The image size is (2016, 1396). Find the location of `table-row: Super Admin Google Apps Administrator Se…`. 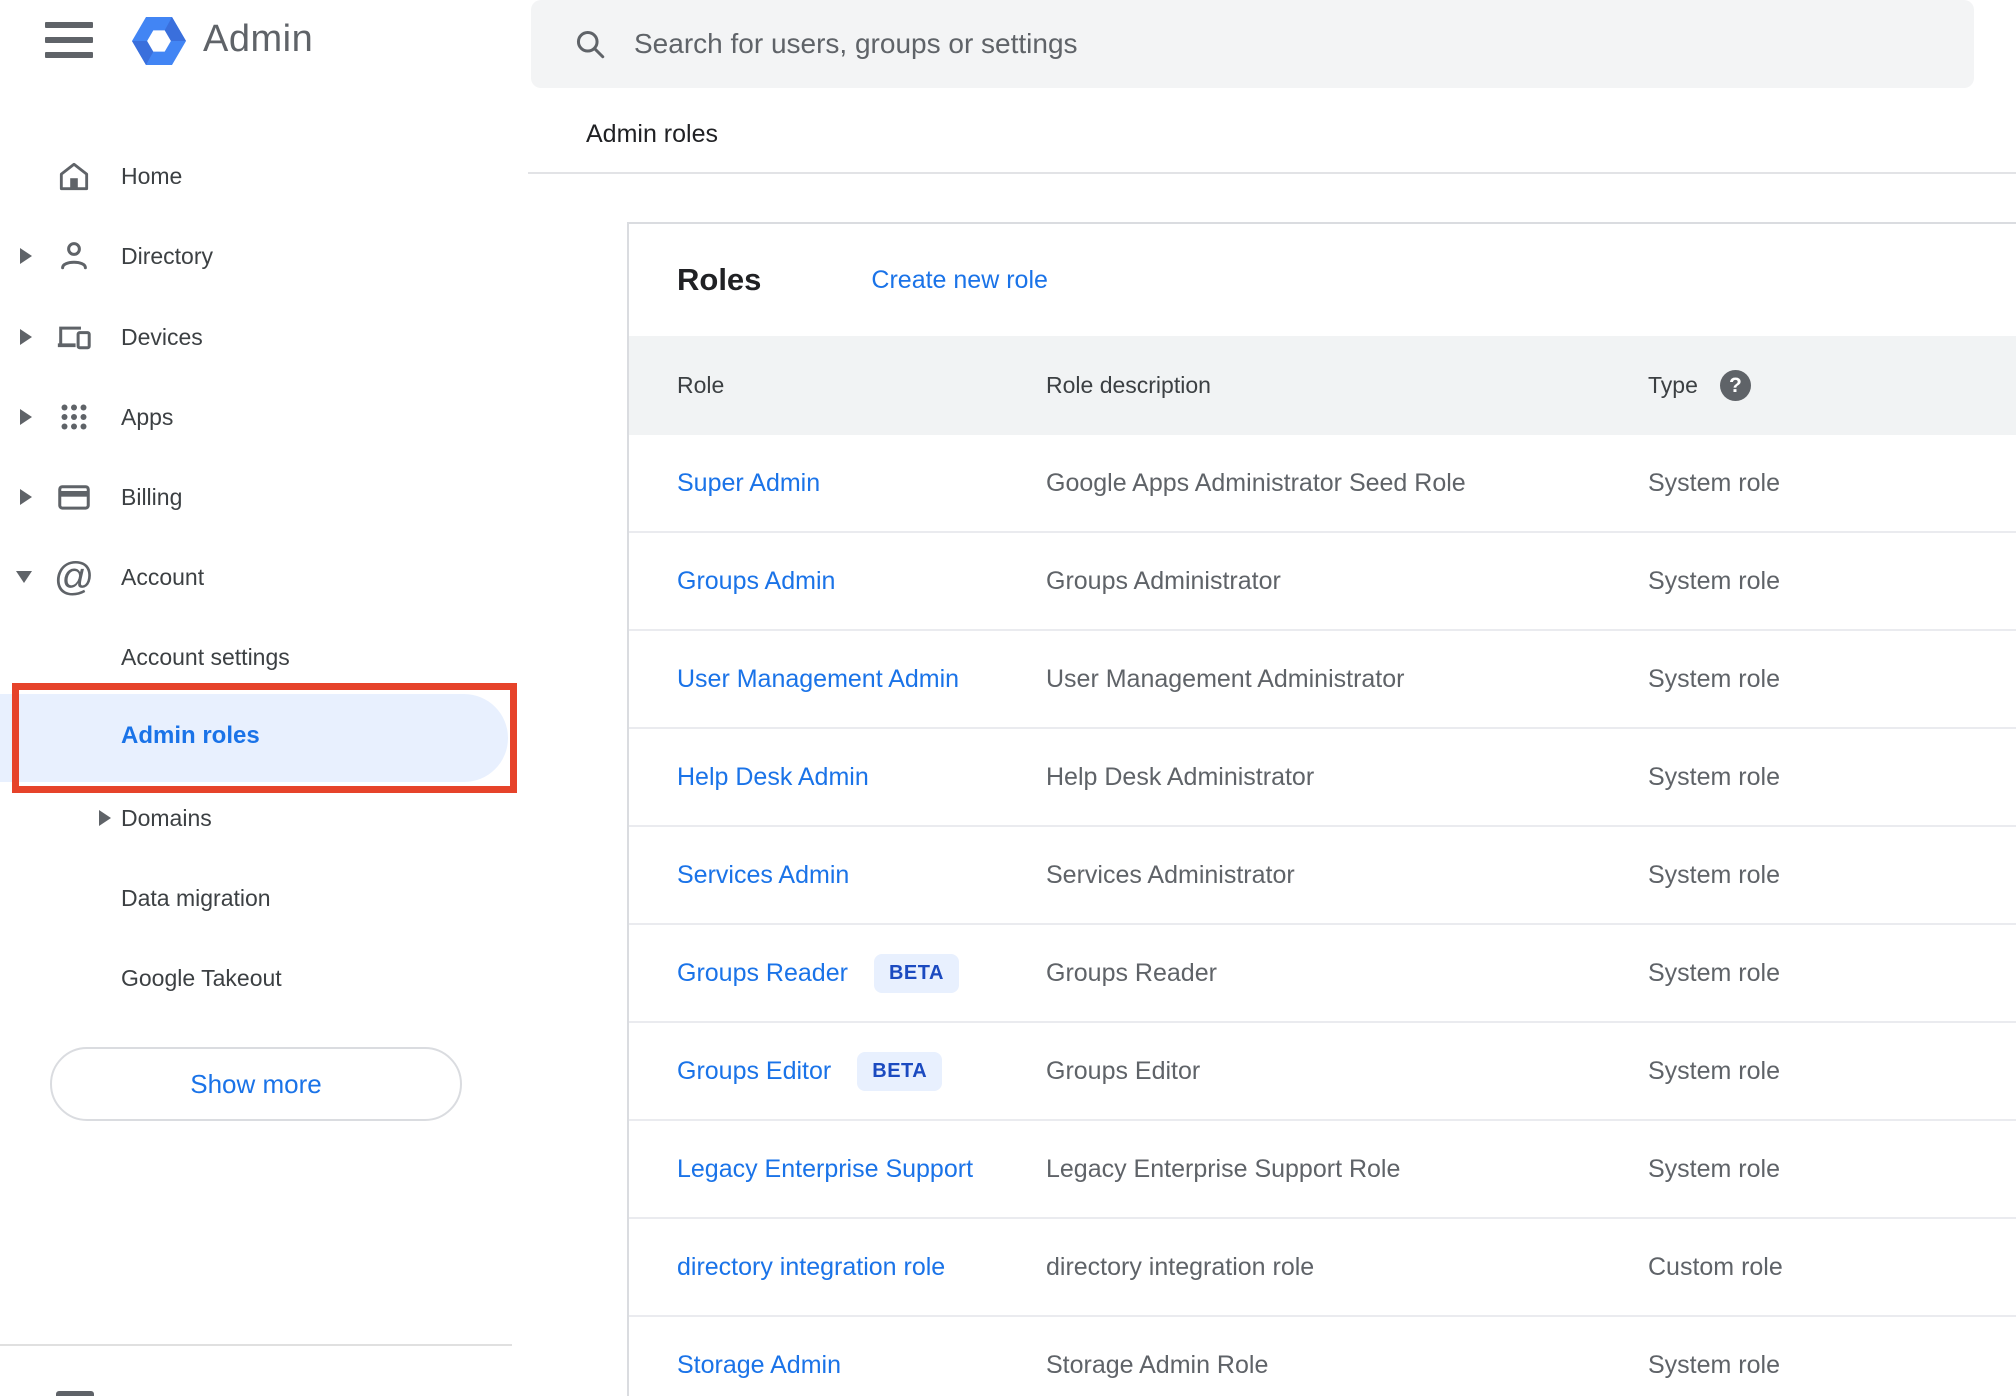

table-row: Super Admin Google Apps Administrator Se… is located at coordinates (1322, 484).